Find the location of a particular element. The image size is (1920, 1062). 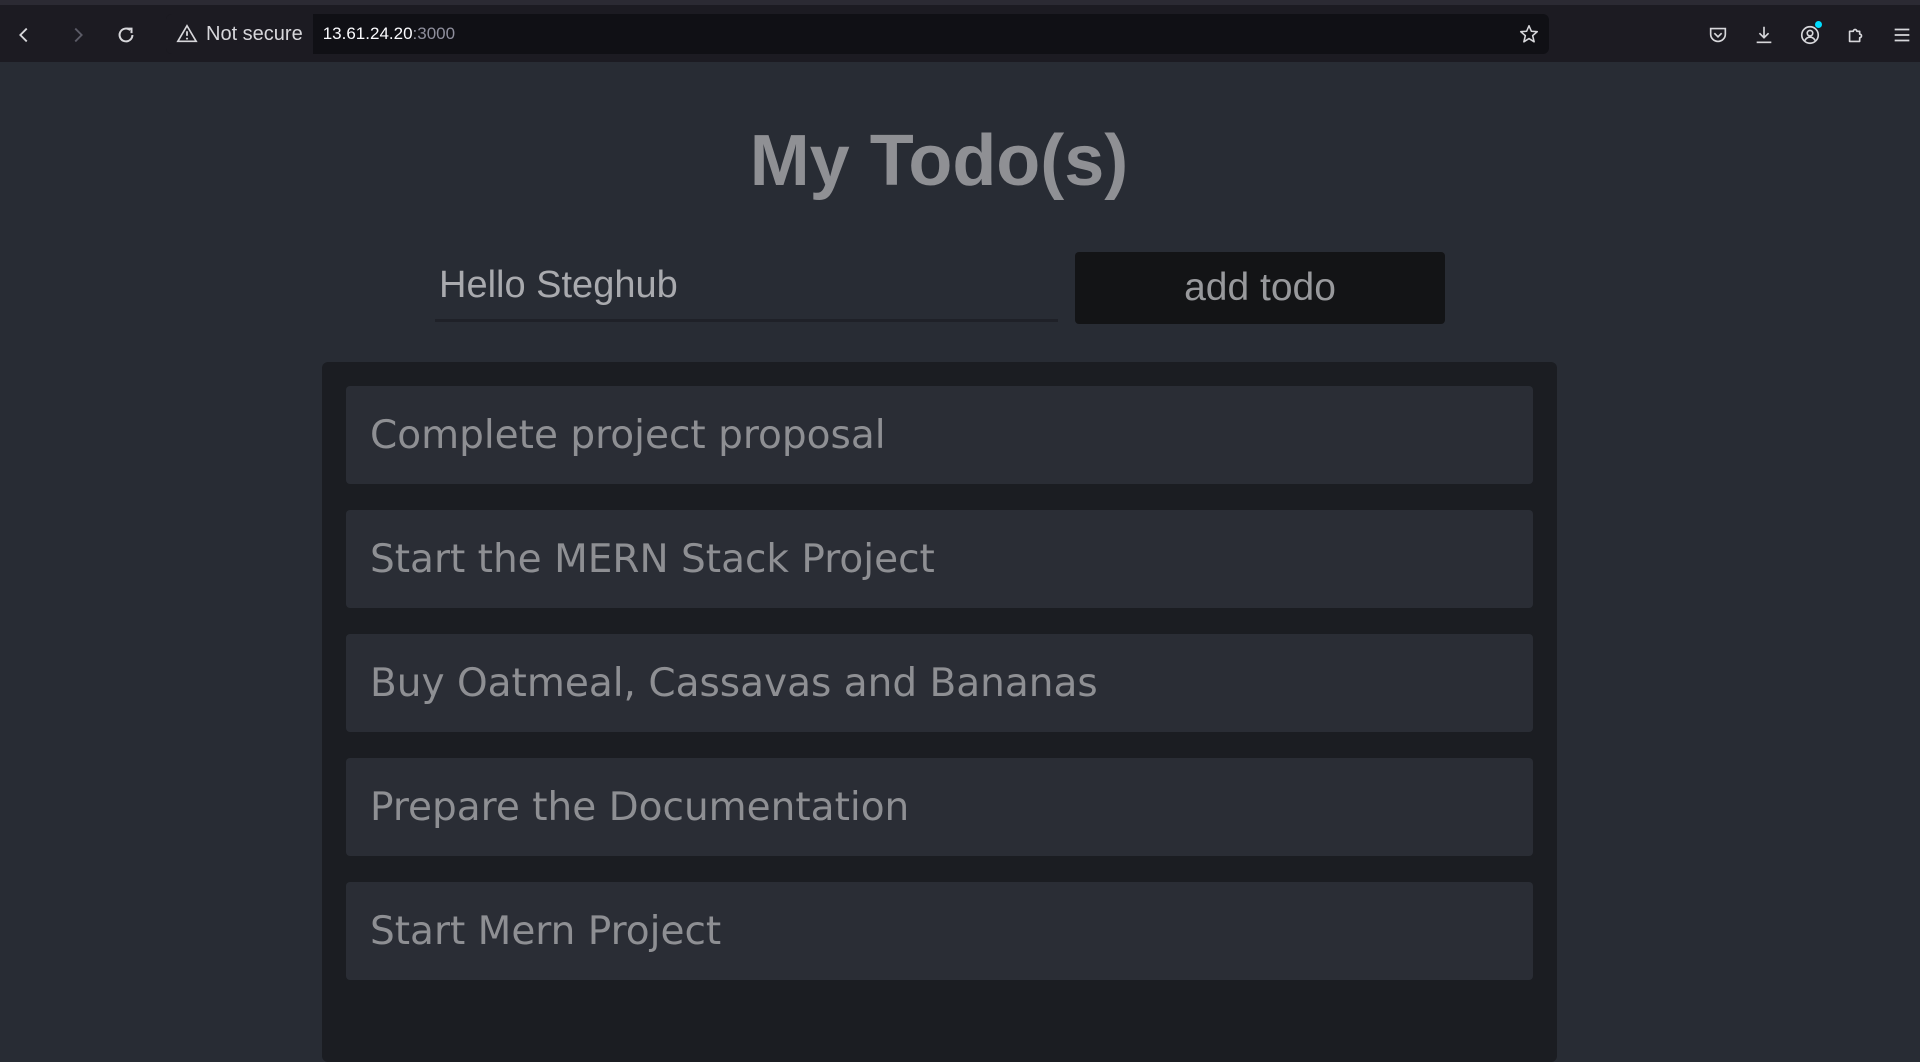

browser-toolbar: Not secure 13.61.24.20:3000 is located at coordinates (960, 31).